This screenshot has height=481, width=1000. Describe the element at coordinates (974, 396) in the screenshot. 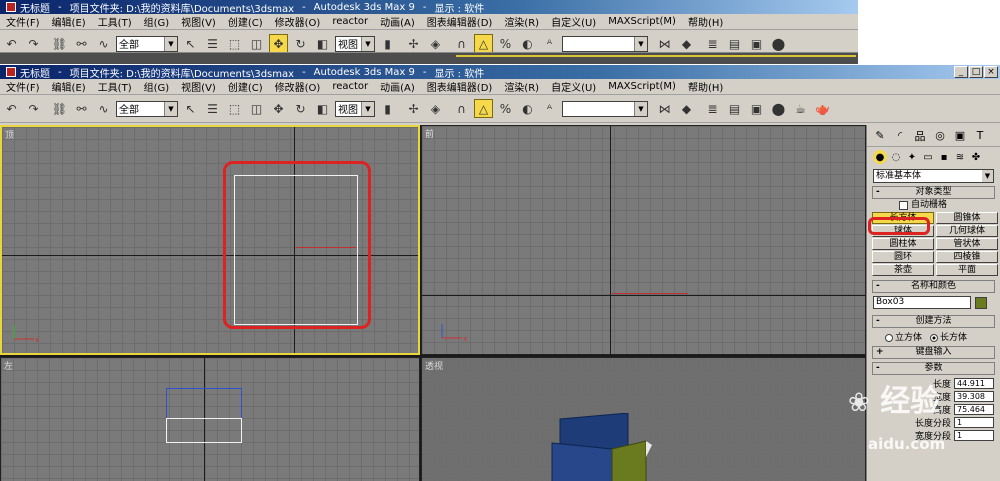

I see `param-width-input: 39.308` at that location.